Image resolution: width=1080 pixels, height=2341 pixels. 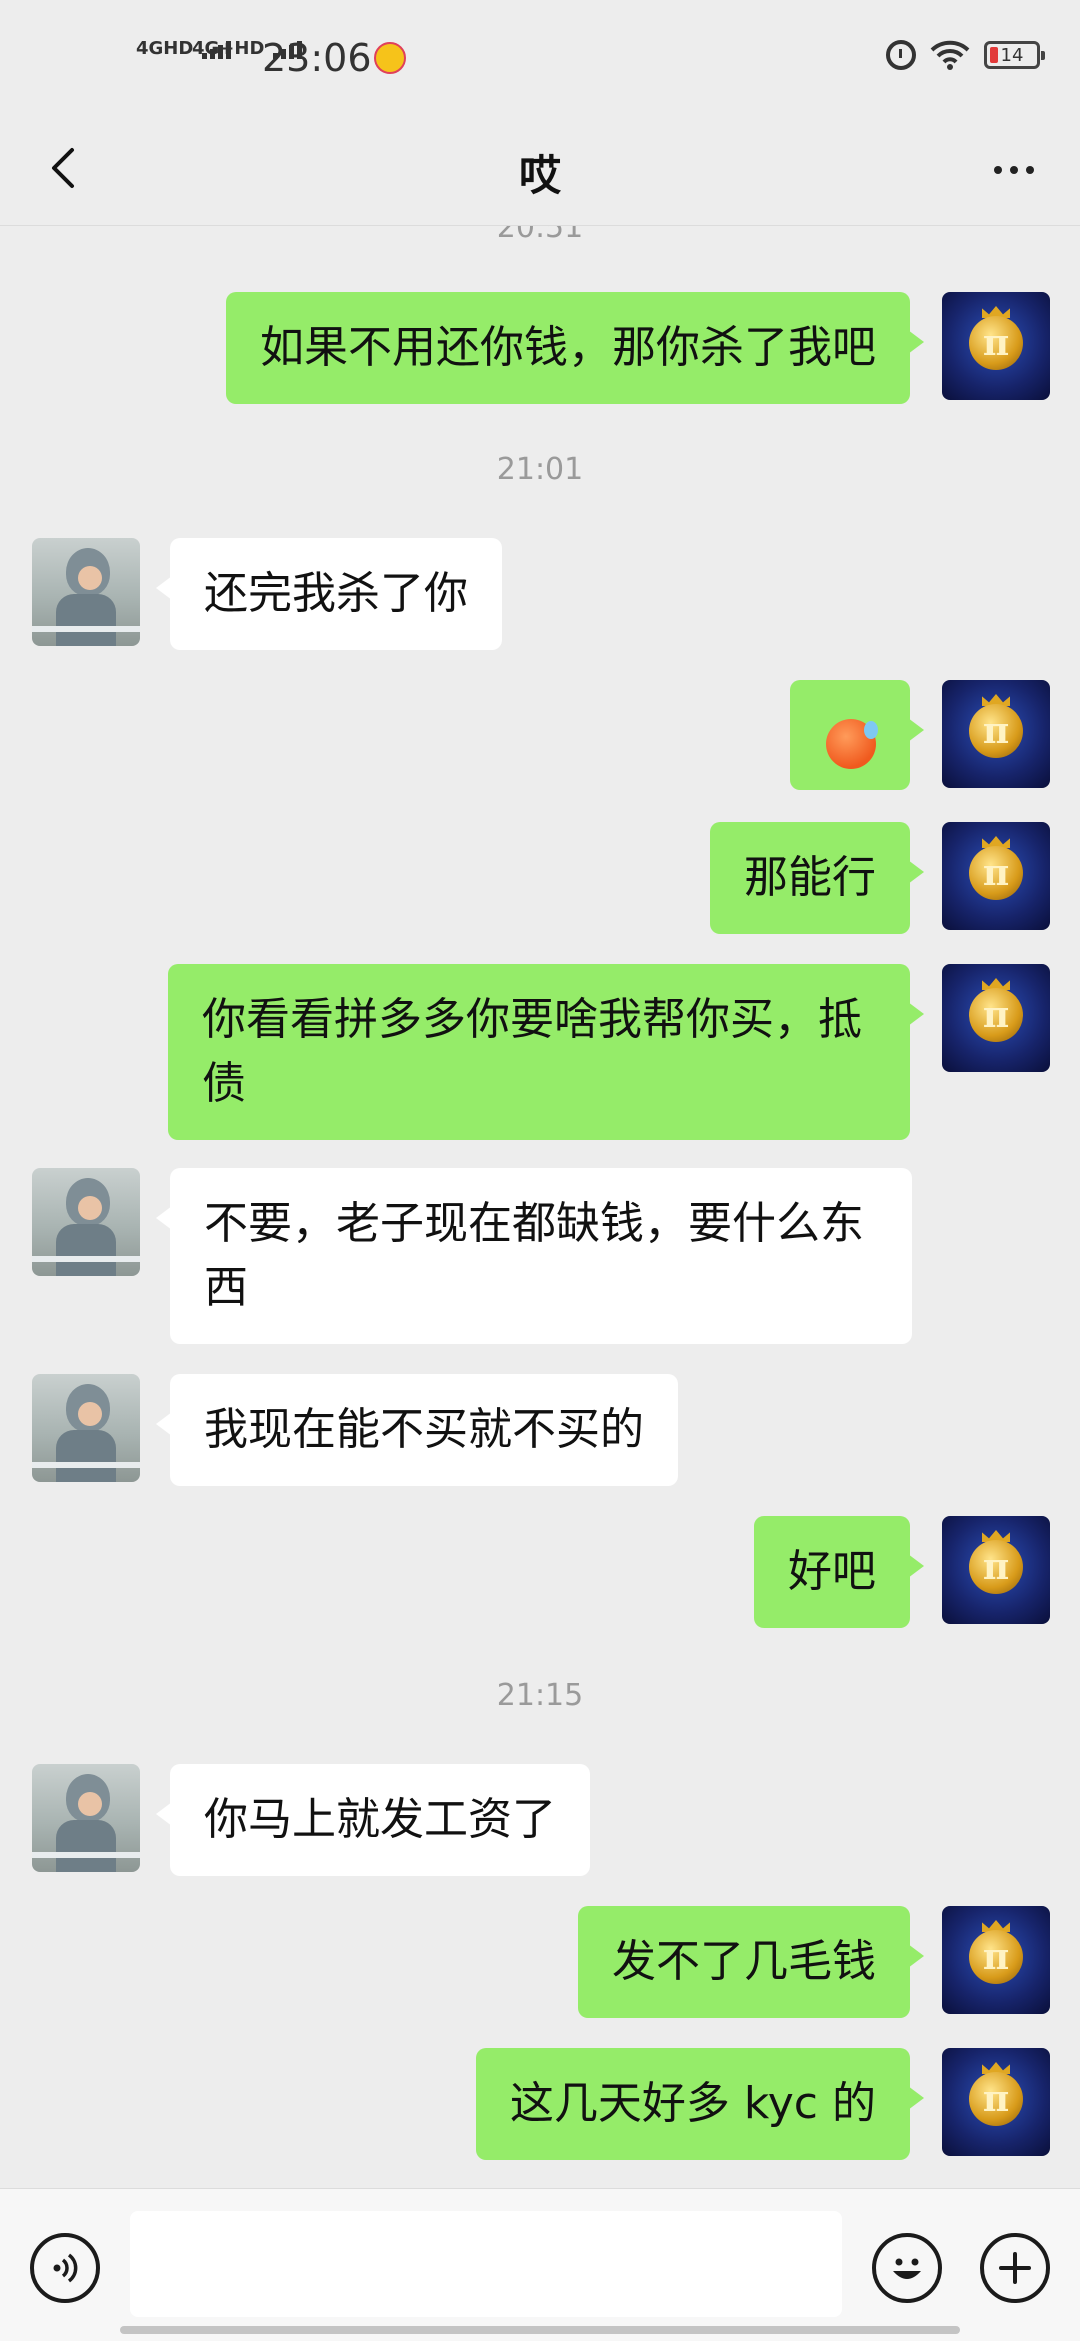 What do you see at coordinates (539, 175) in the screenshot?
I see `chat-title: 哎` at bounding box center [539, 175].